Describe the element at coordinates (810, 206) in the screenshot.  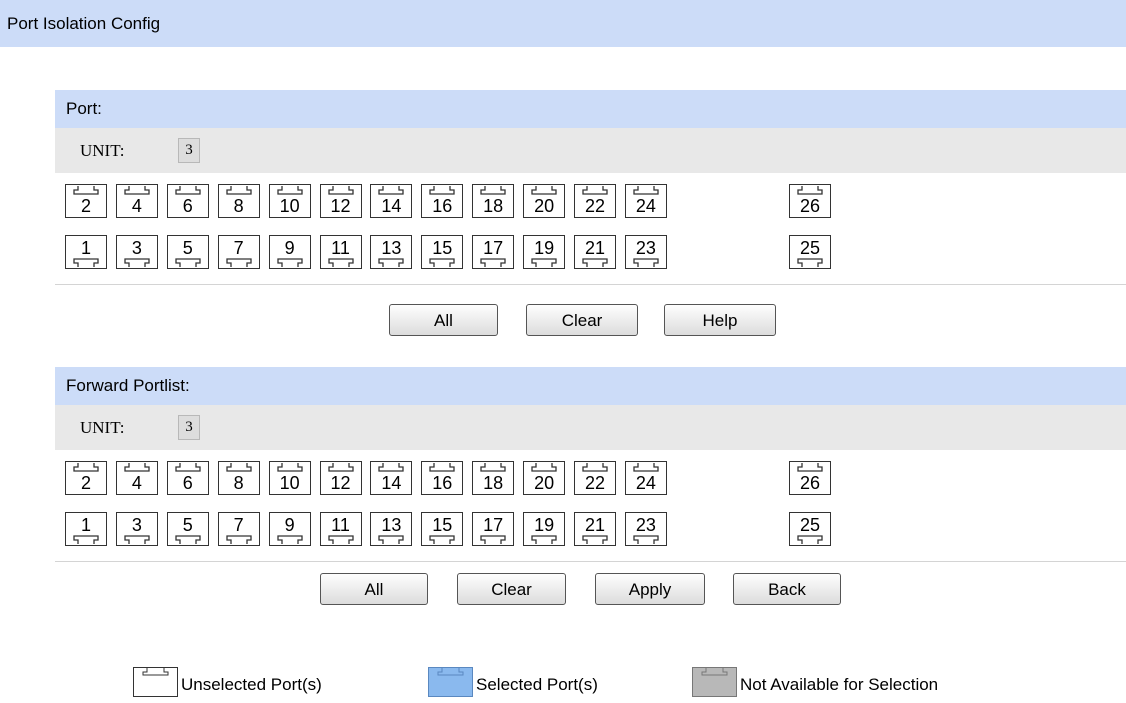
I see `port-number: 26` at that location.